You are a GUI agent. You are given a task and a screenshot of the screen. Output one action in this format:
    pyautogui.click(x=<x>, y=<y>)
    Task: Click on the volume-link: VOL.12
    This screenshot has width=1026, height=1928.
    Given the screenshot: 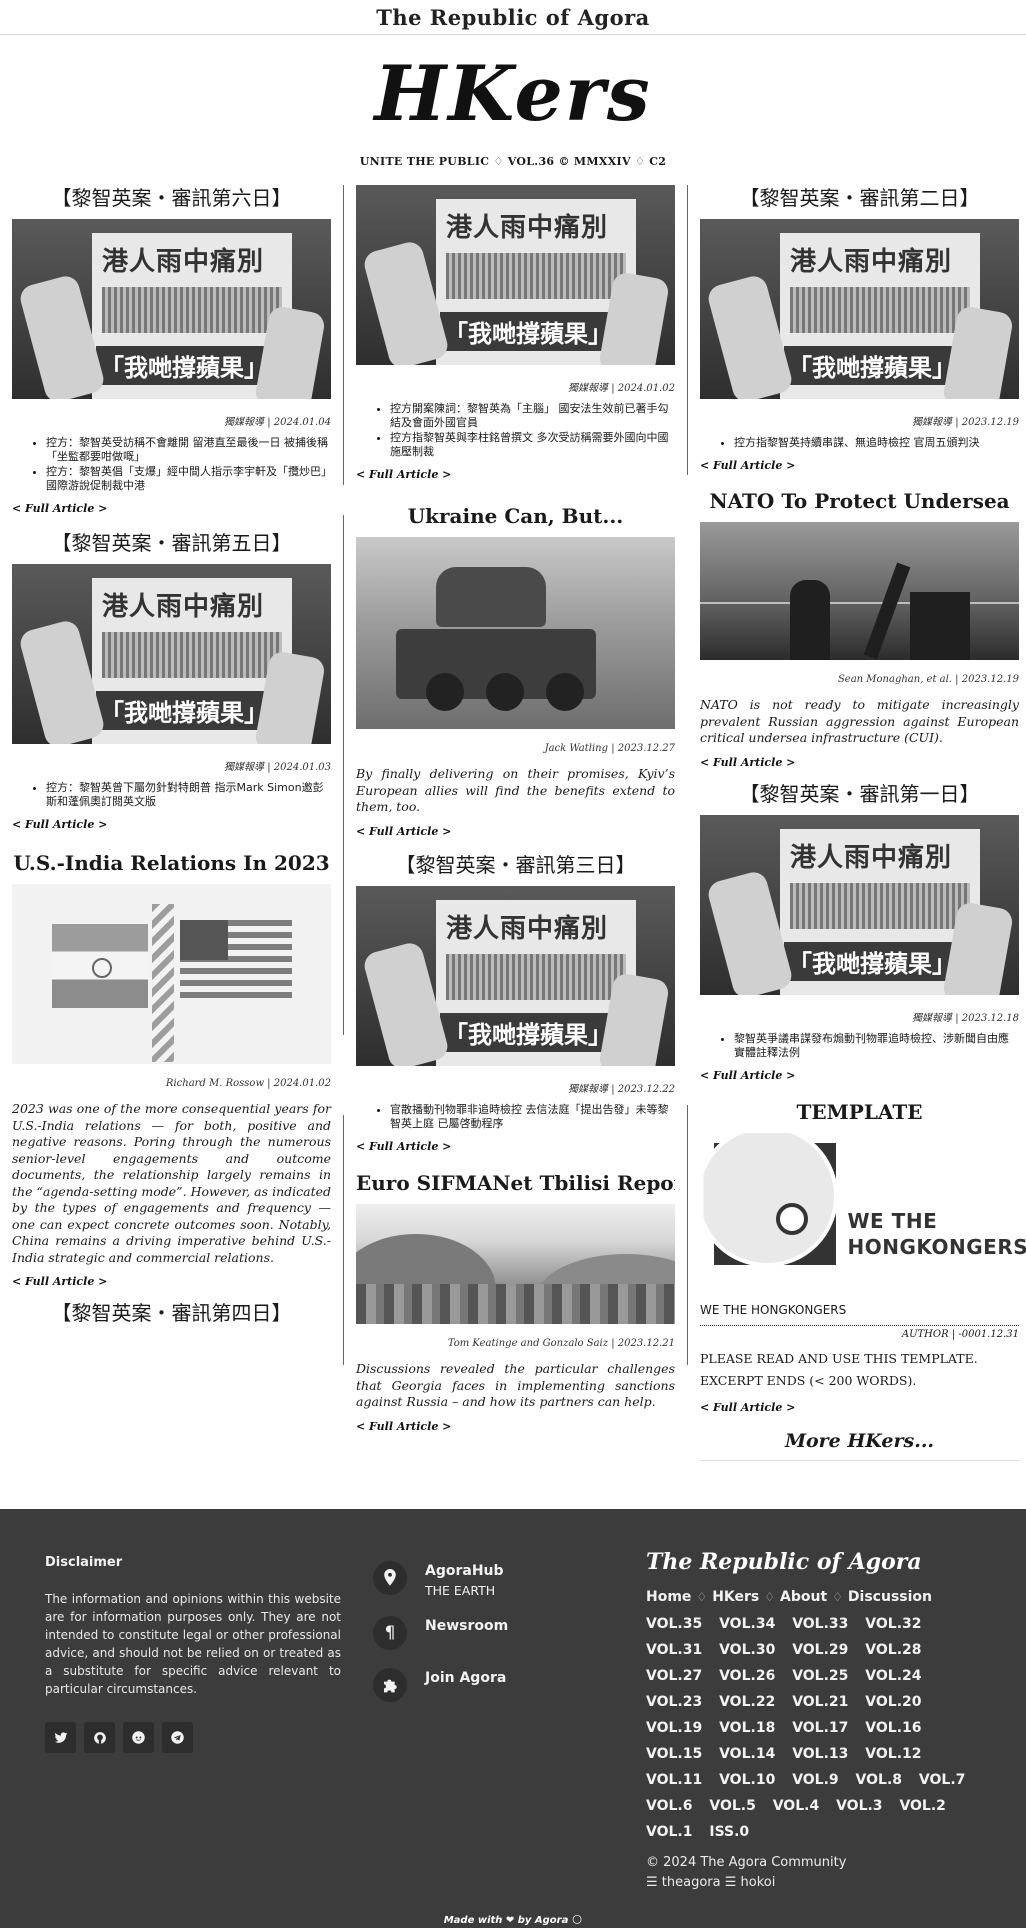 What is the action you would take?
    pyautogui.click(x=893, y=1754)
    